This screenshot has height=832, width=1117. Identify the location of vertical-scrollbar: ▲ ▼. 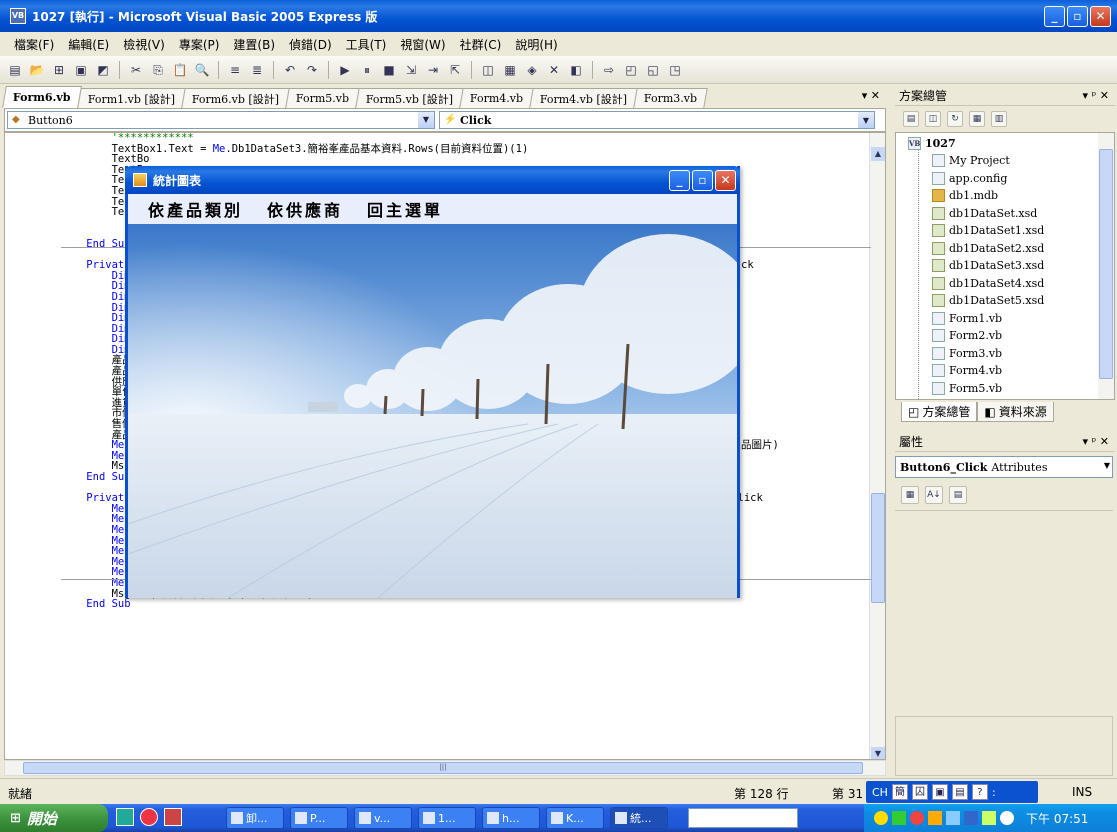
(877, 446).